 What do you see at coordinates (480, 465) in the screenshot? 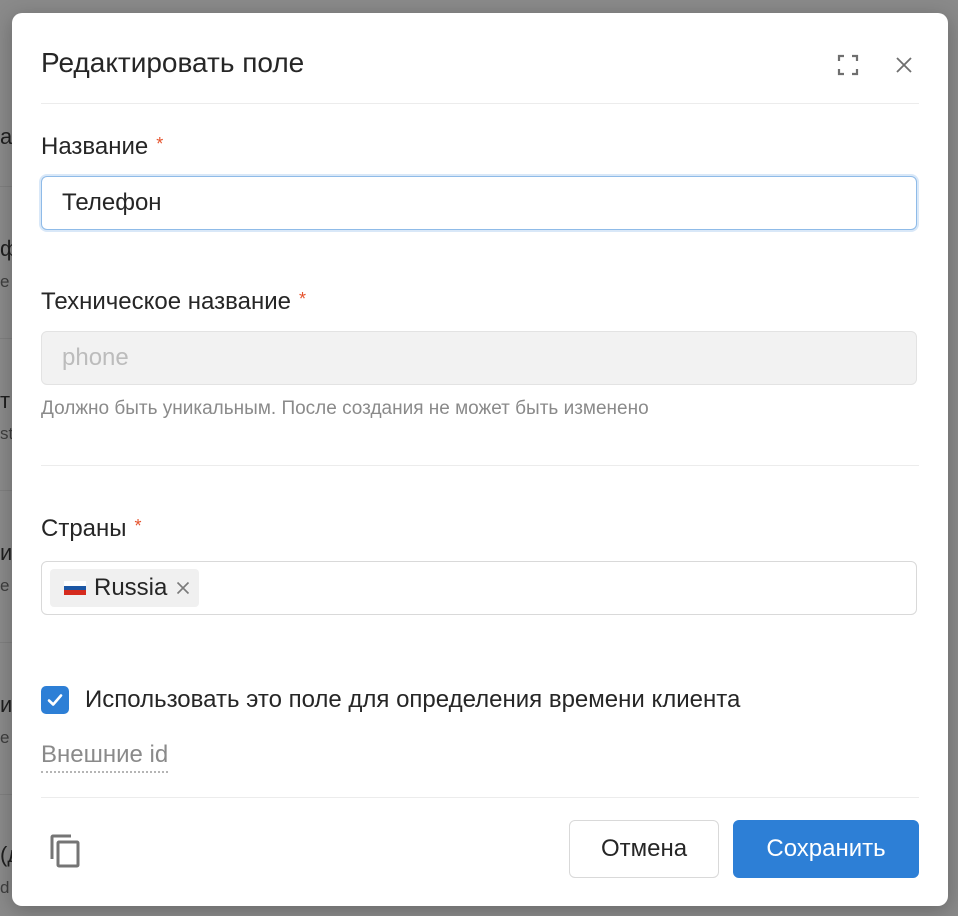
I see `section-divider` at bounding box center [480, 465].